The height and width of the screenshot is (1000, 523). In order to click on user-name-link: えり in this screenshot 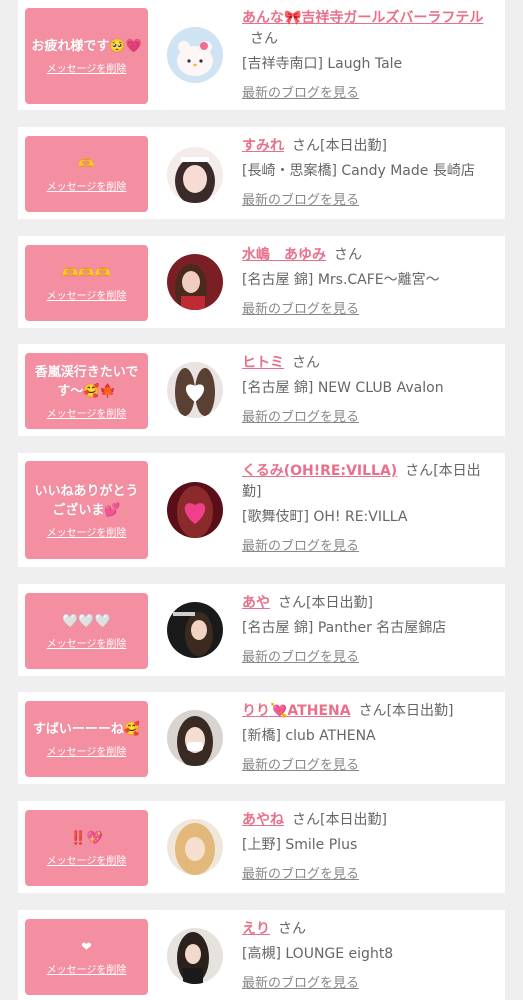, I will do `click(256, 929)`.